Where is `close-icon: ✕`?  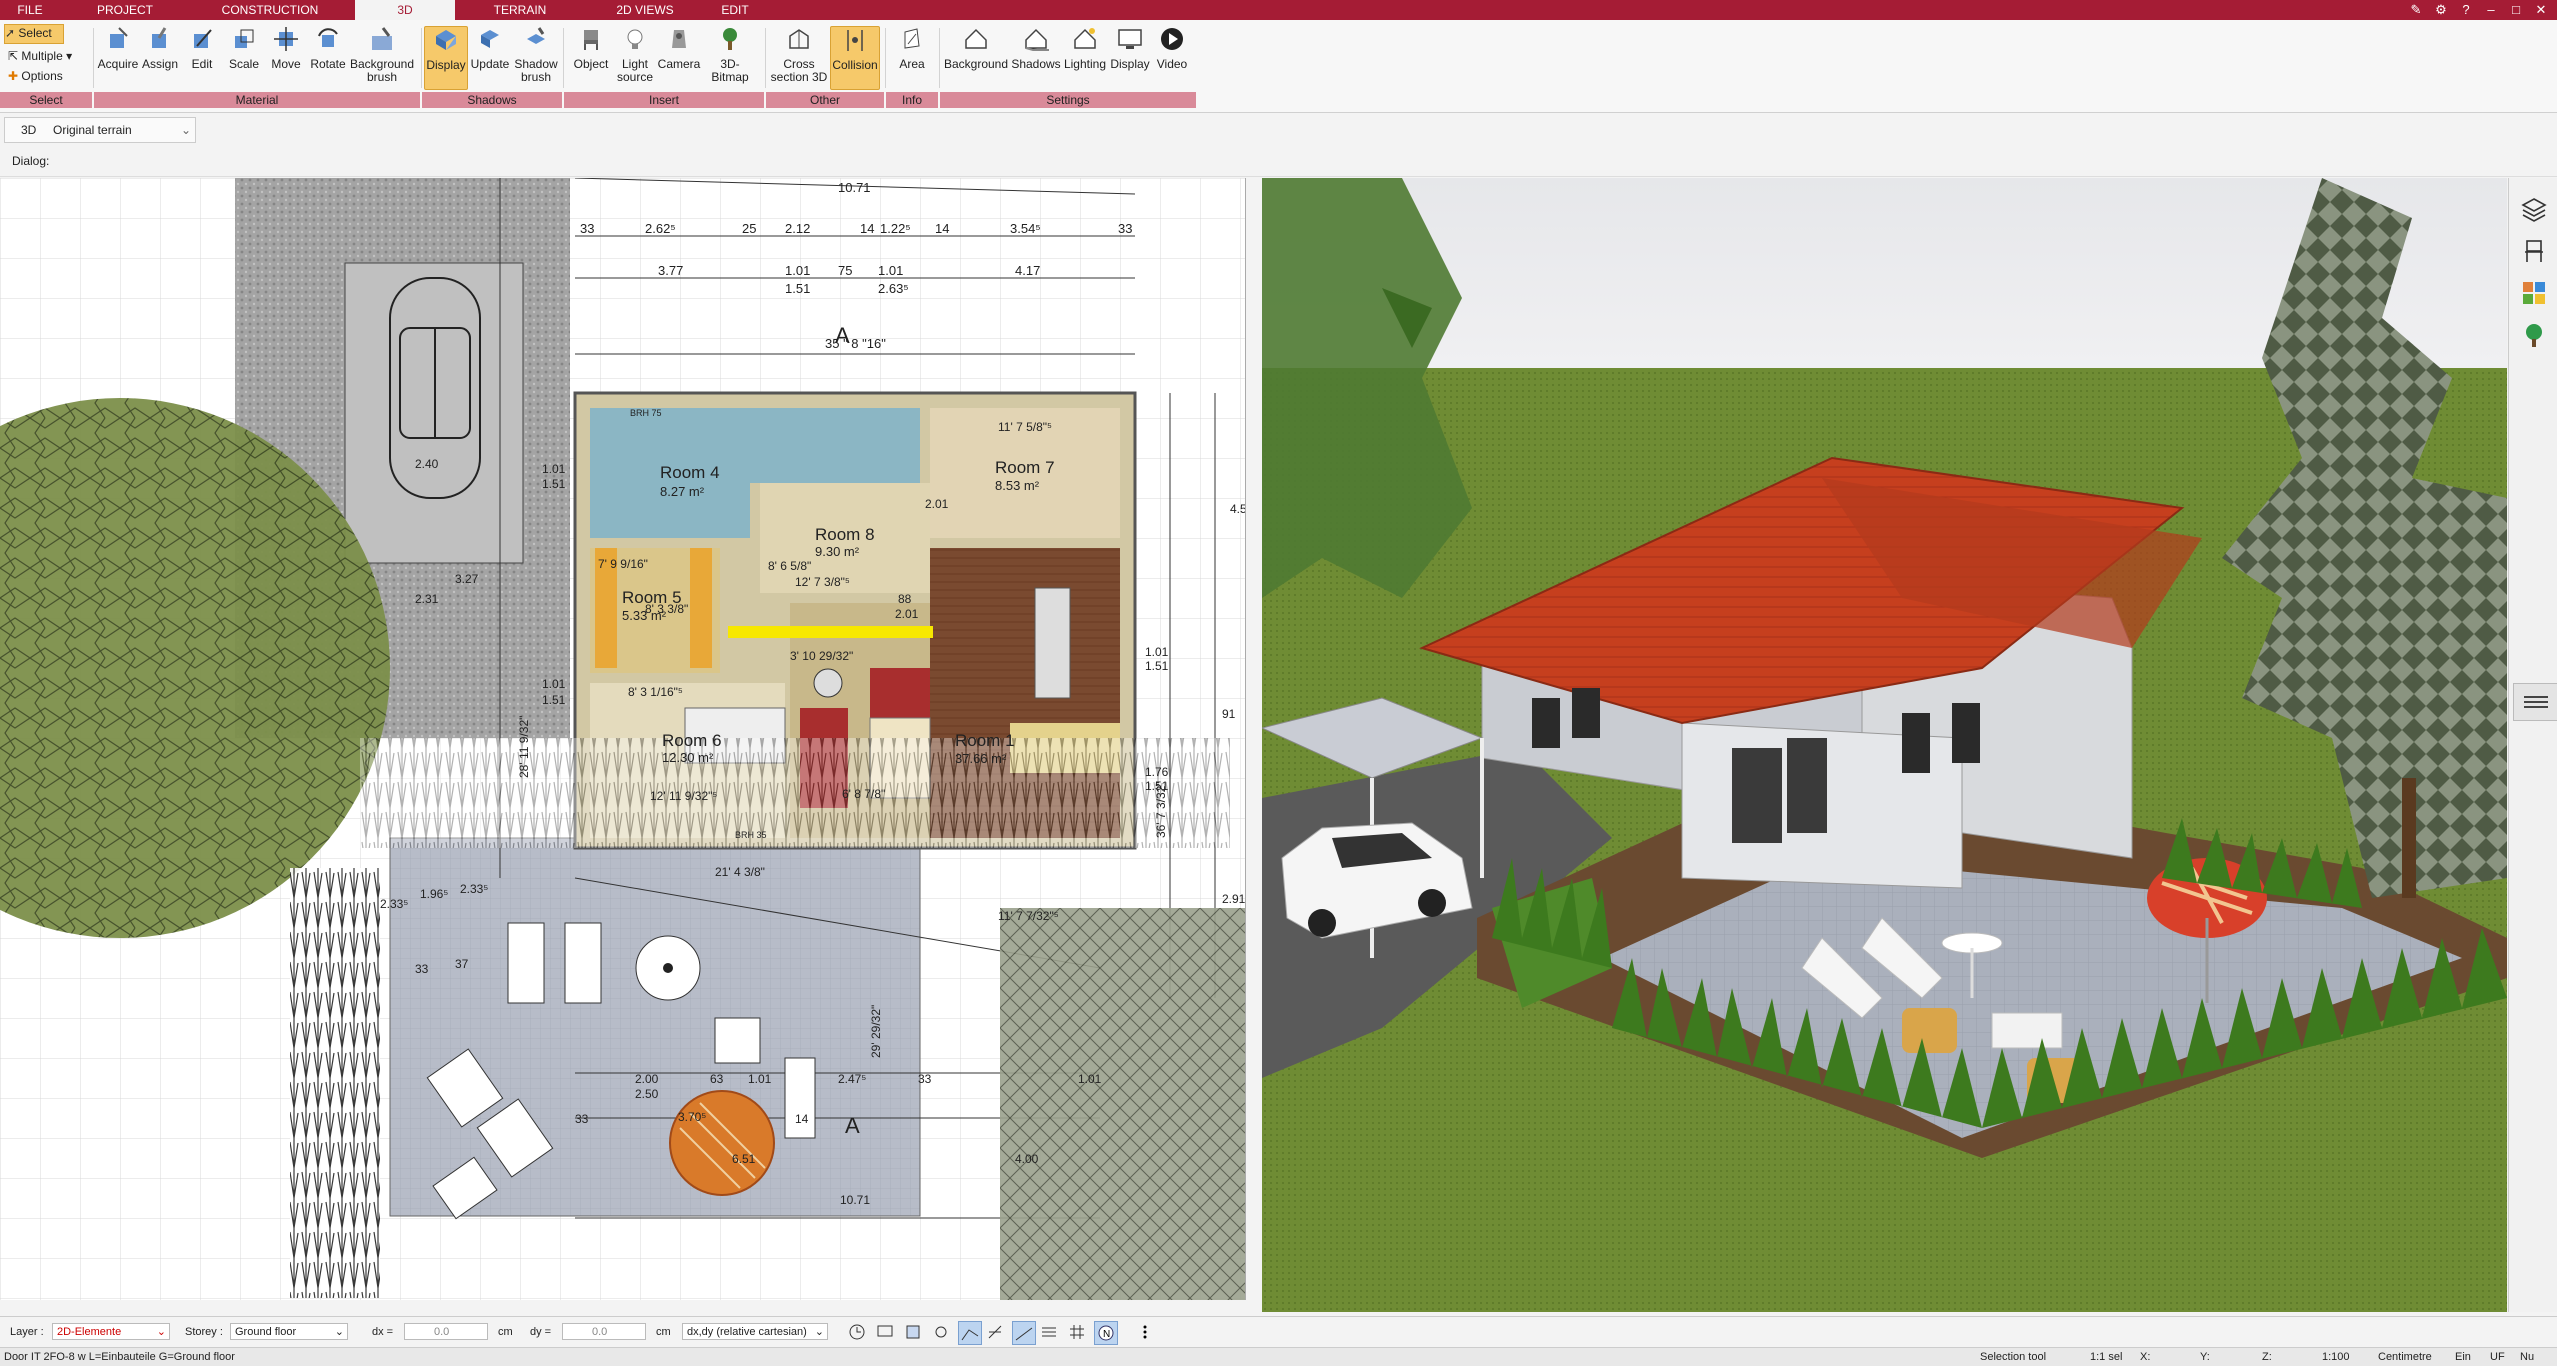
close-icon: ✕ is located at coordinates (2541, 10).